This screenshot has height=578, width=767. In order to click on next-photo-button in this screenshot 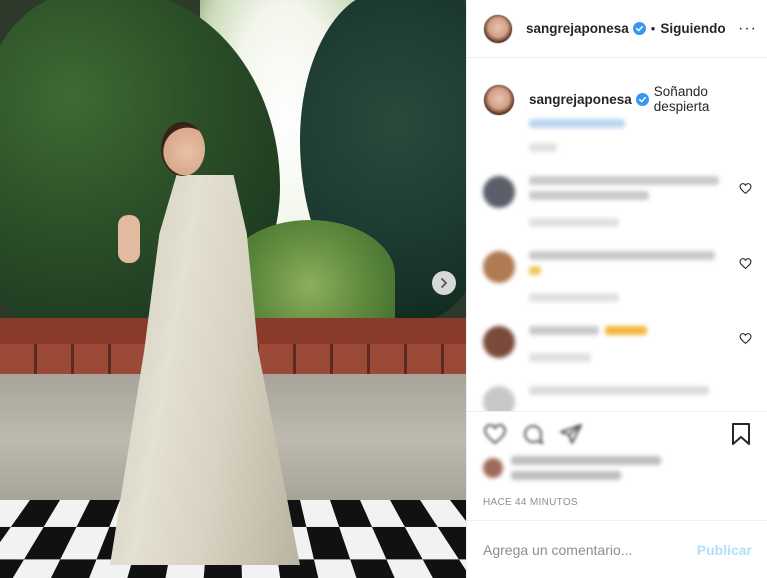, I will do `click(444, 283)`.